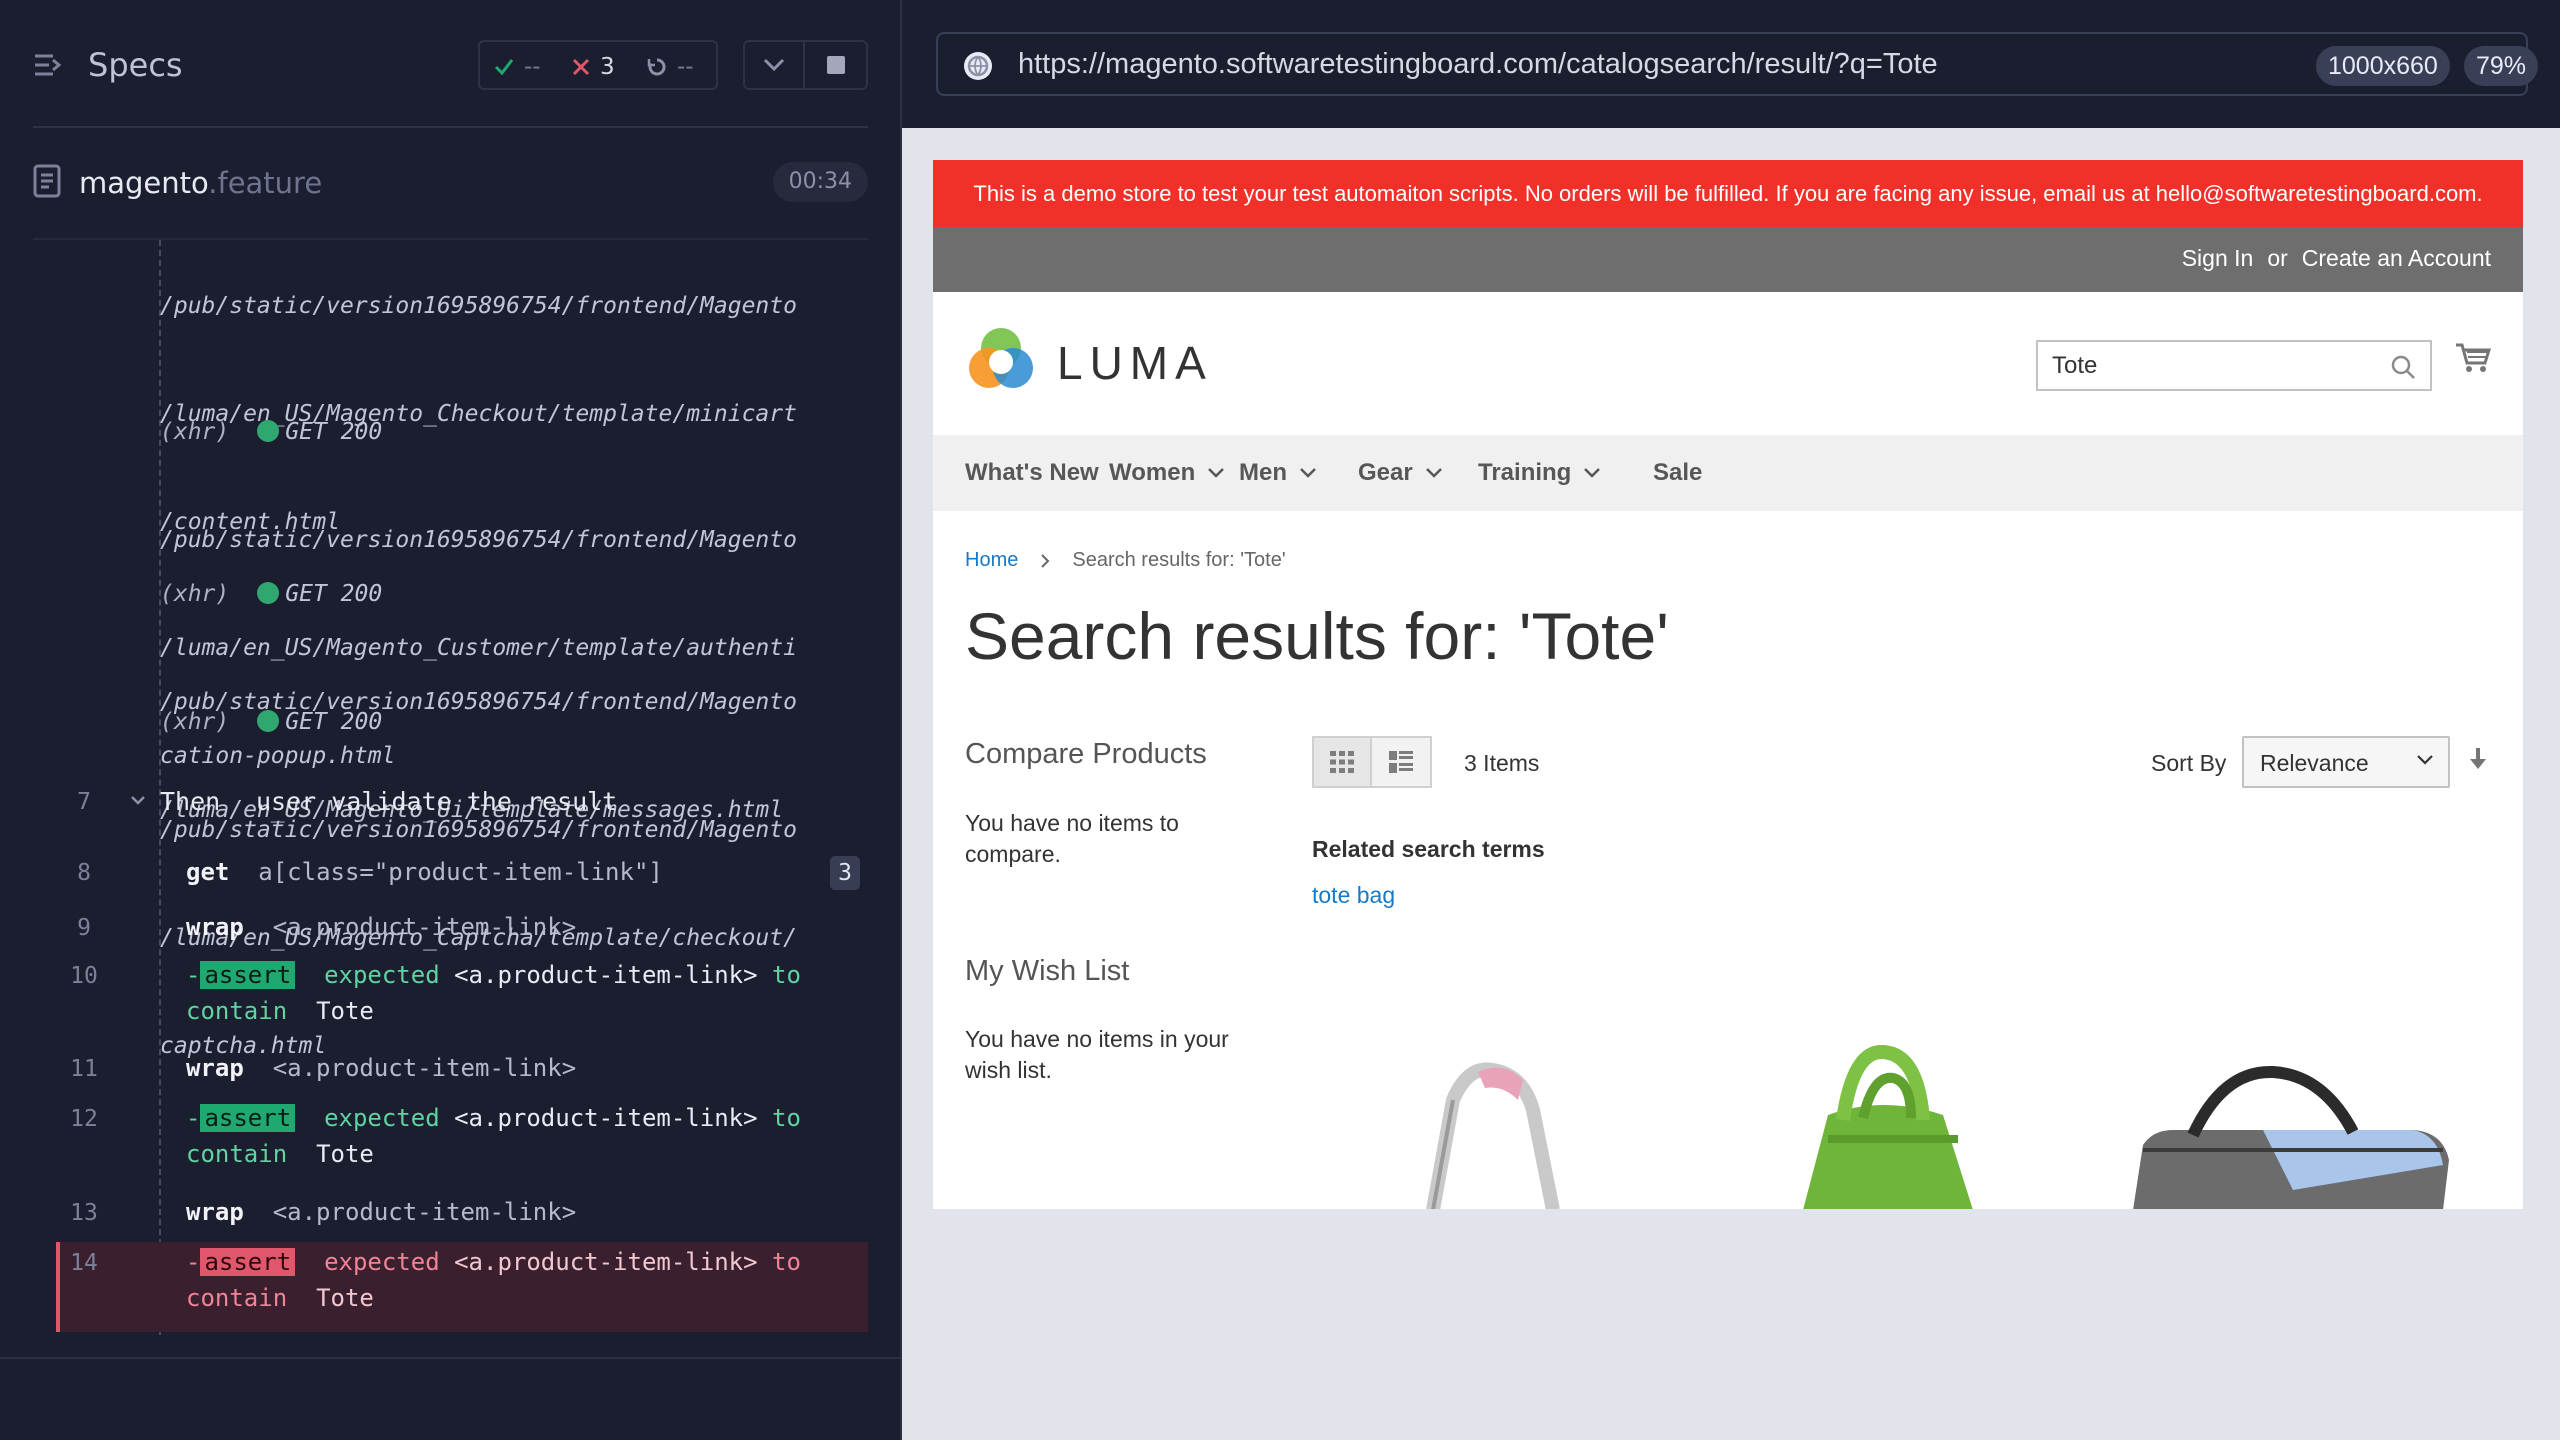 Image resolution: width=2560 pixels, height=1440 pixels. Describe the element at coordinates (450, 80) in the screenshot. I see `reporter-header: Specs -- 3 --` at that location.